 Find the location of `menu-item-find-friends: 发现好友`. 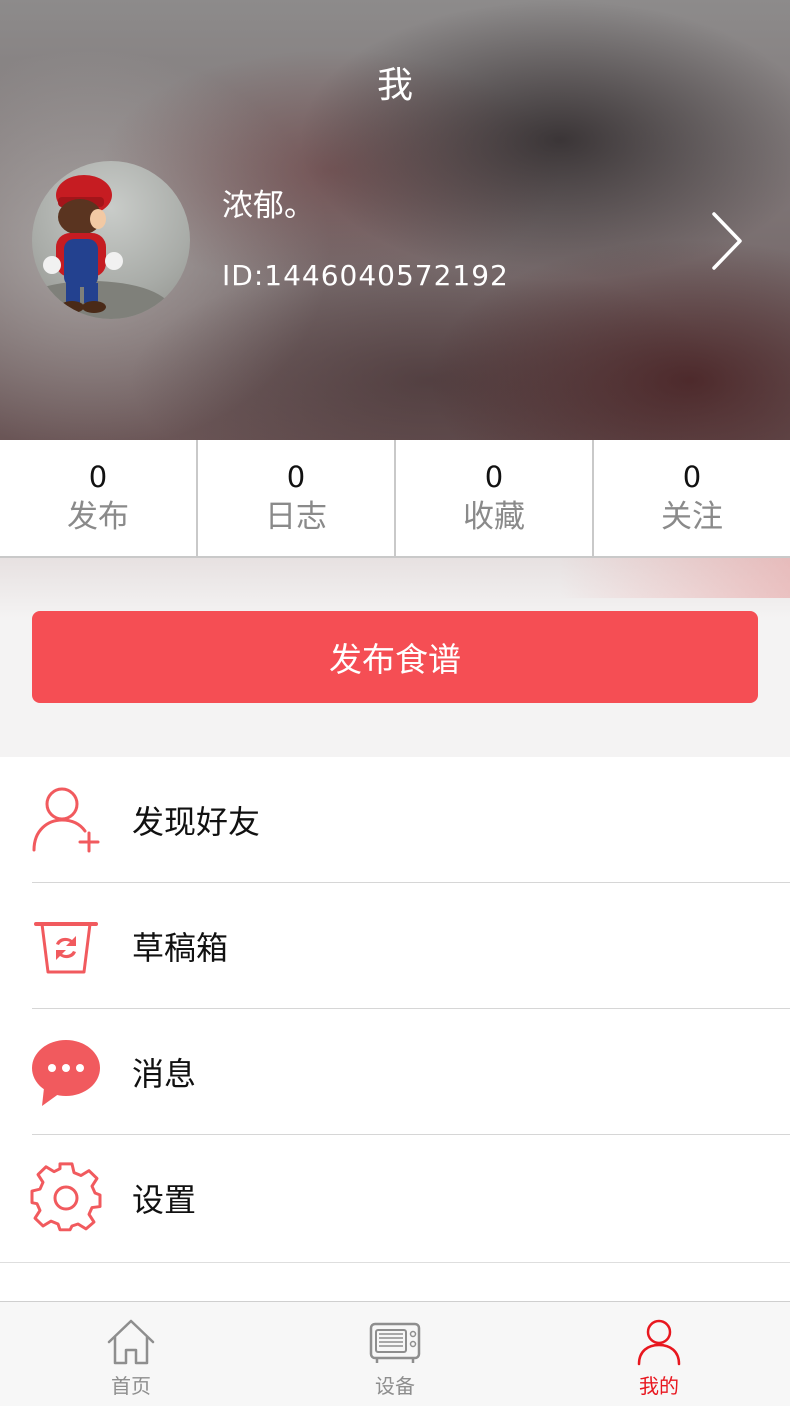

menu-item-find-friends: 发现好友 is located at coordinates (395, 820).